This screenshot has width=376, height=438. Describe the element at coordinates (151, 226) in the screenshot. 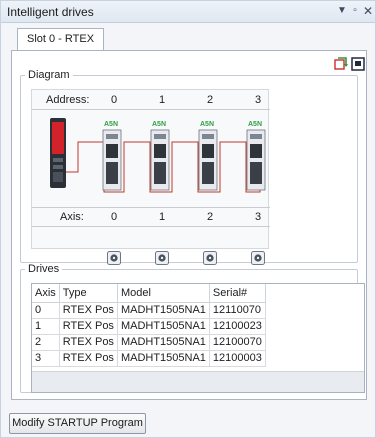

I see `axis-divider-bottom` at that location.